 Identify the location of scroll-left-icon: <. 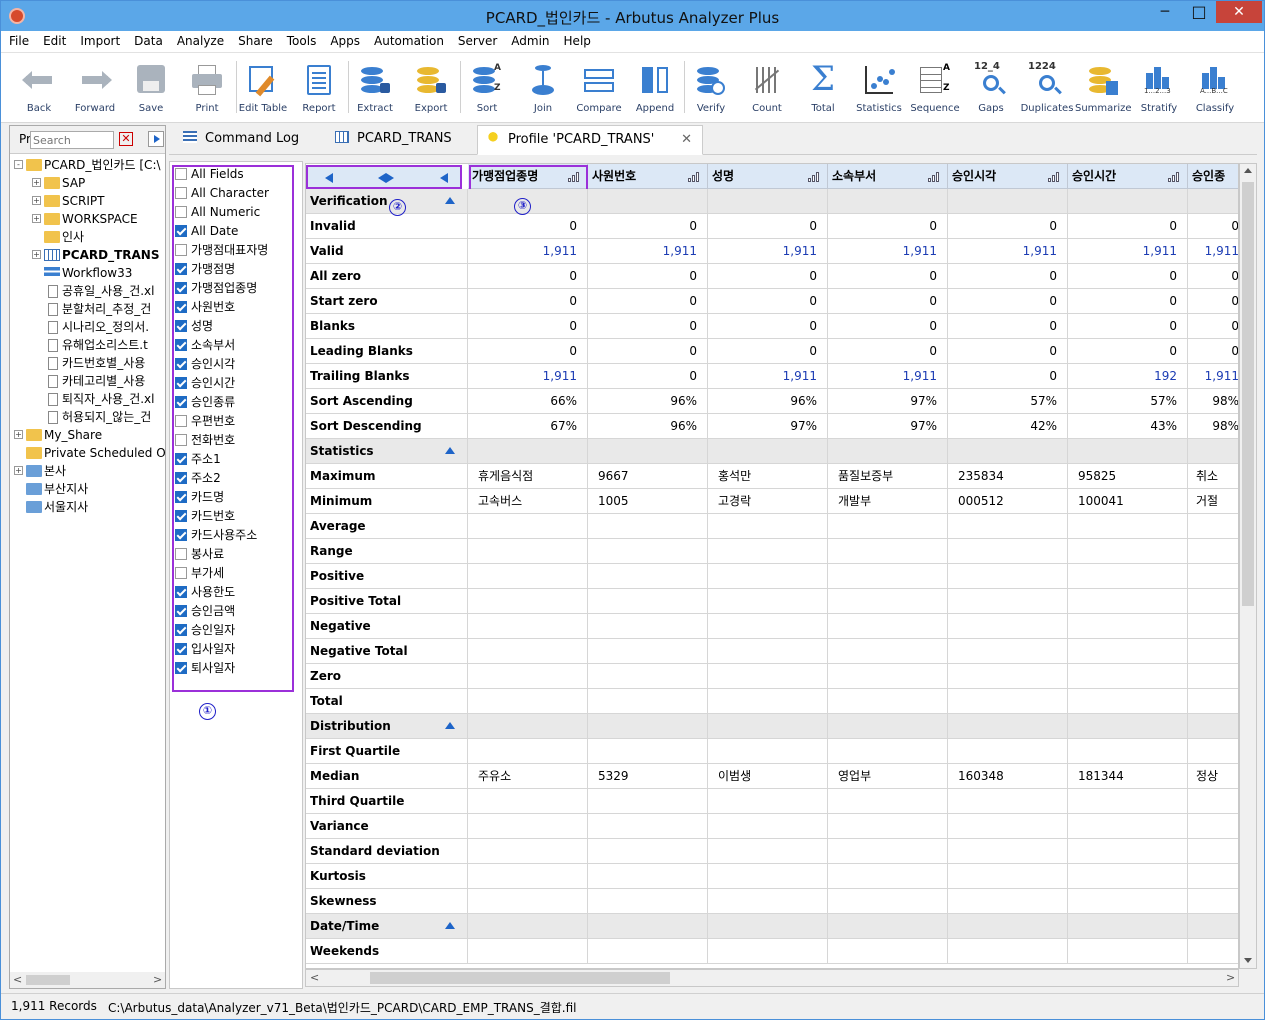
(17, 979).